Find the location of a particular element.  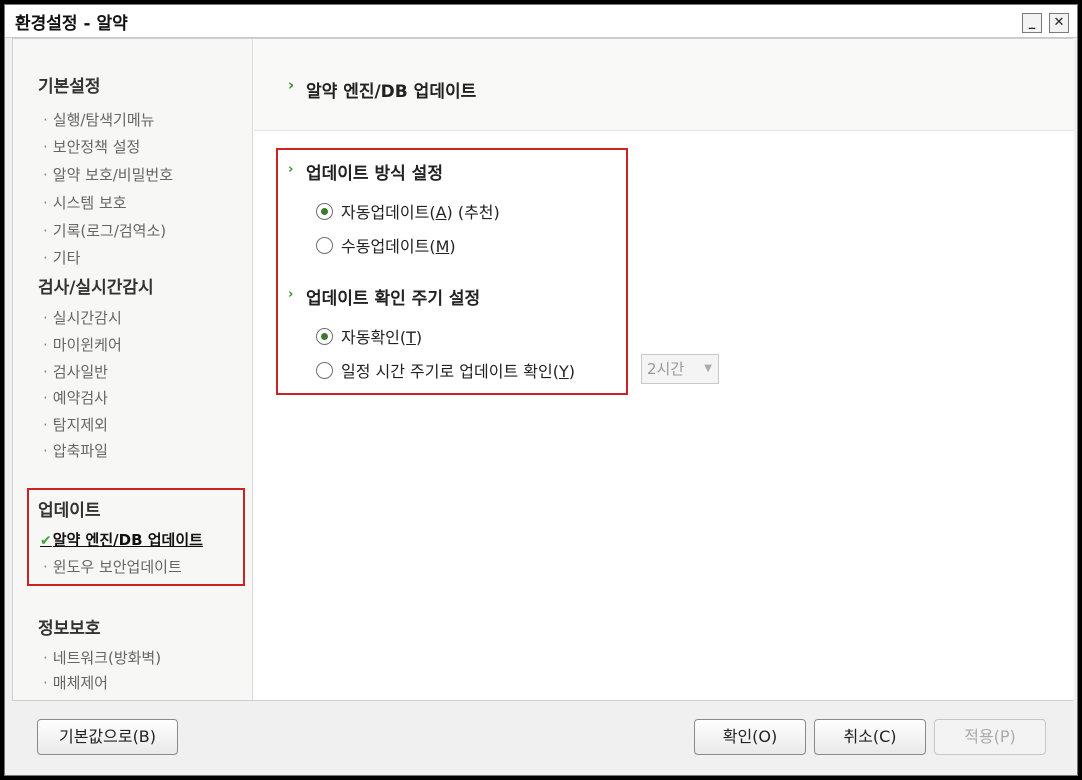

sidebar-section-update: 업데이트 is located at coordinates (69, 508).